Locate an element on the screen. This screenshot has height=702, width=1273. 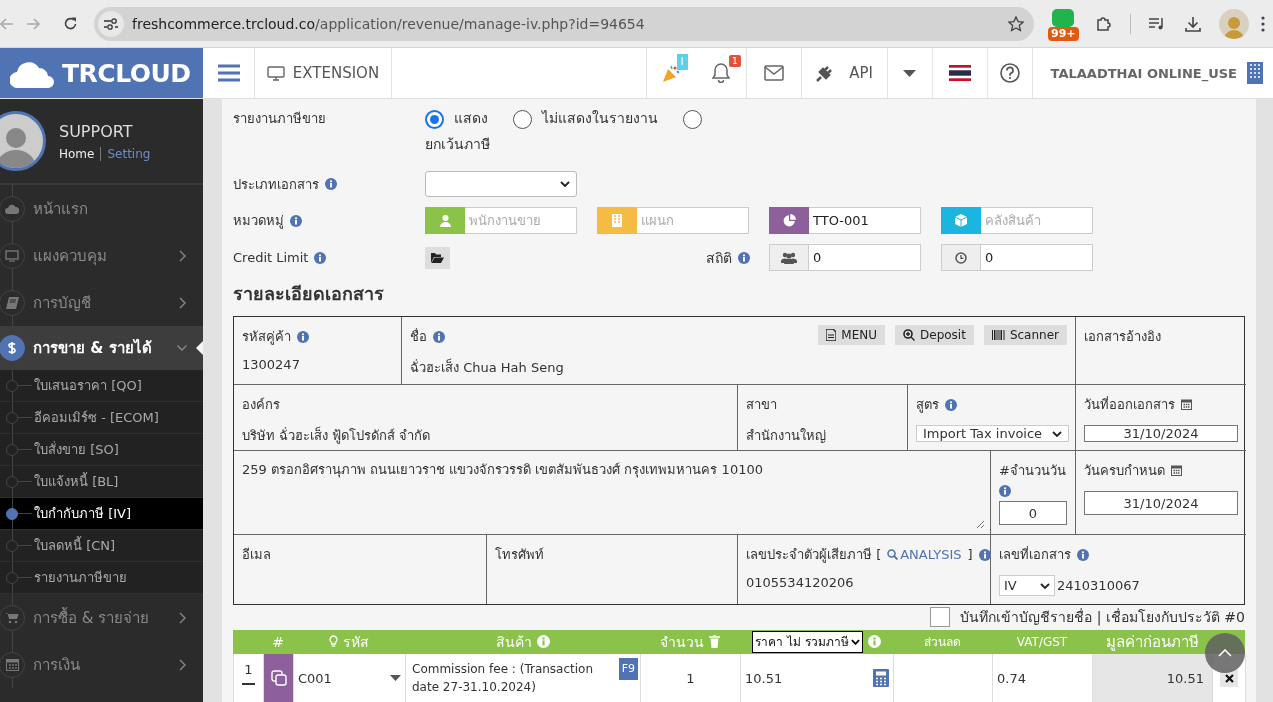
playlist-icon is located at coordinates (1157, 23).